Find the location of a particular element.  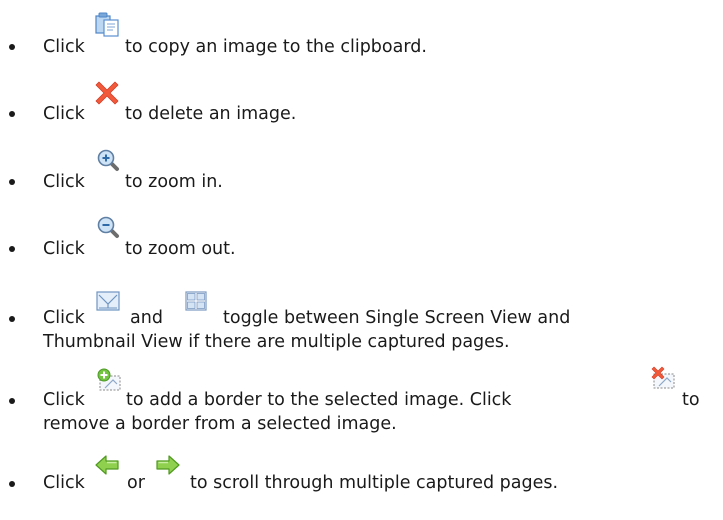

back-arrow-icon is located at coordinates (107, 465).